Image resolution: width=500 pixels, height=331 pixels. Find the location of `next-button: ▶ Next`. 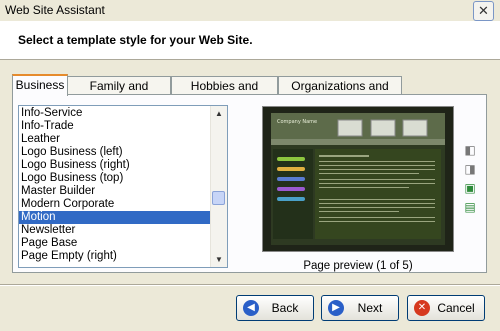

next-button: ▶ Next is located at coordinates (360, 308).